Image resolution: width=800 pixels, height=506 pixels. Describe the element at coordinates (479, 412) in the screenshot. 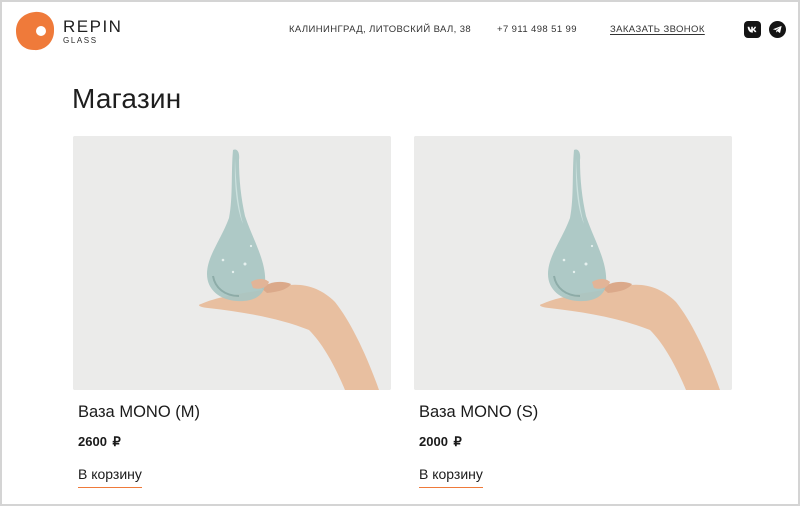

I see `product-name: Ваза MONO (S)` at that location.